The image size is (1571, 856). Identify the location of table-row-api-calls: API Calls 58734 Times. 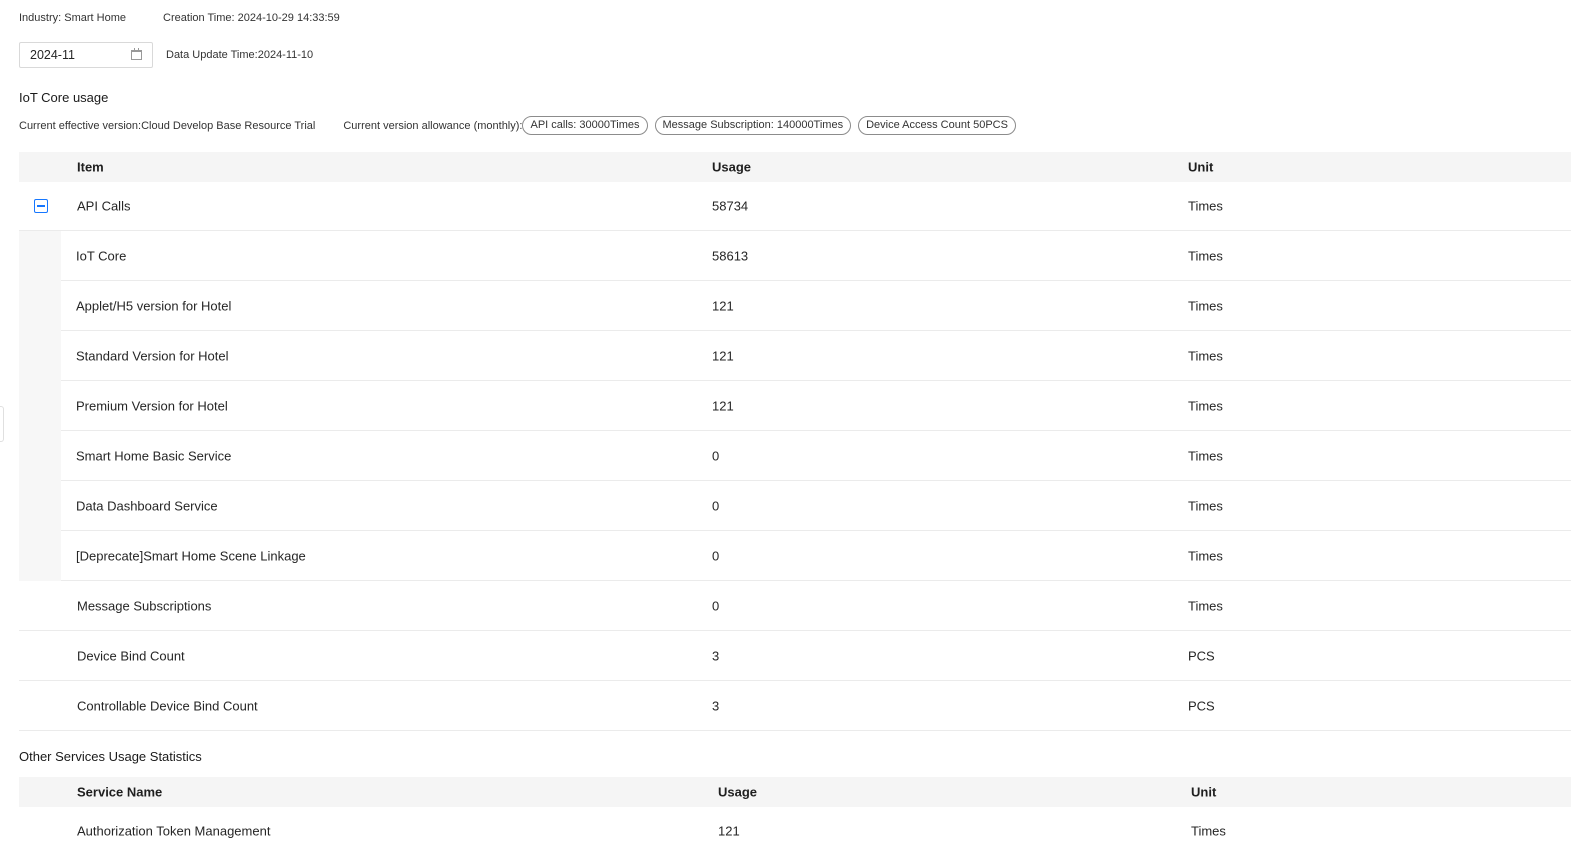
(795, 206).